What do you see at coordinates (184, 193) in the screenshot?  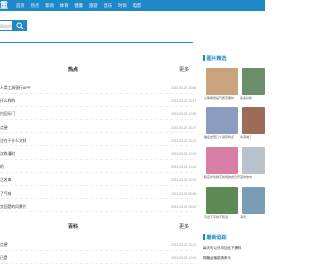 I see `list-item-date: 2023-03-23 09:58` at bounding box center [184, 193].